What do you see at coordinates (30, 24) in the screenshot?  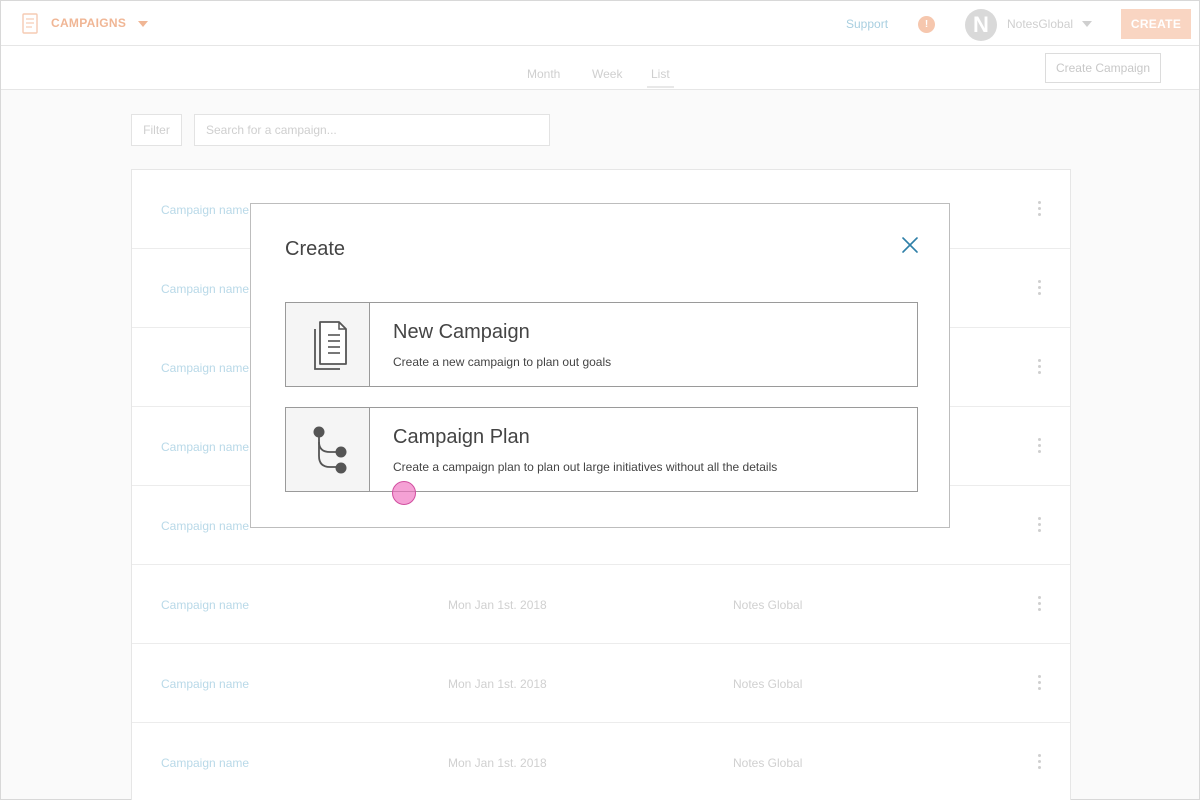 I see `campaign-doc-icon` at bounding box center [30, 24].